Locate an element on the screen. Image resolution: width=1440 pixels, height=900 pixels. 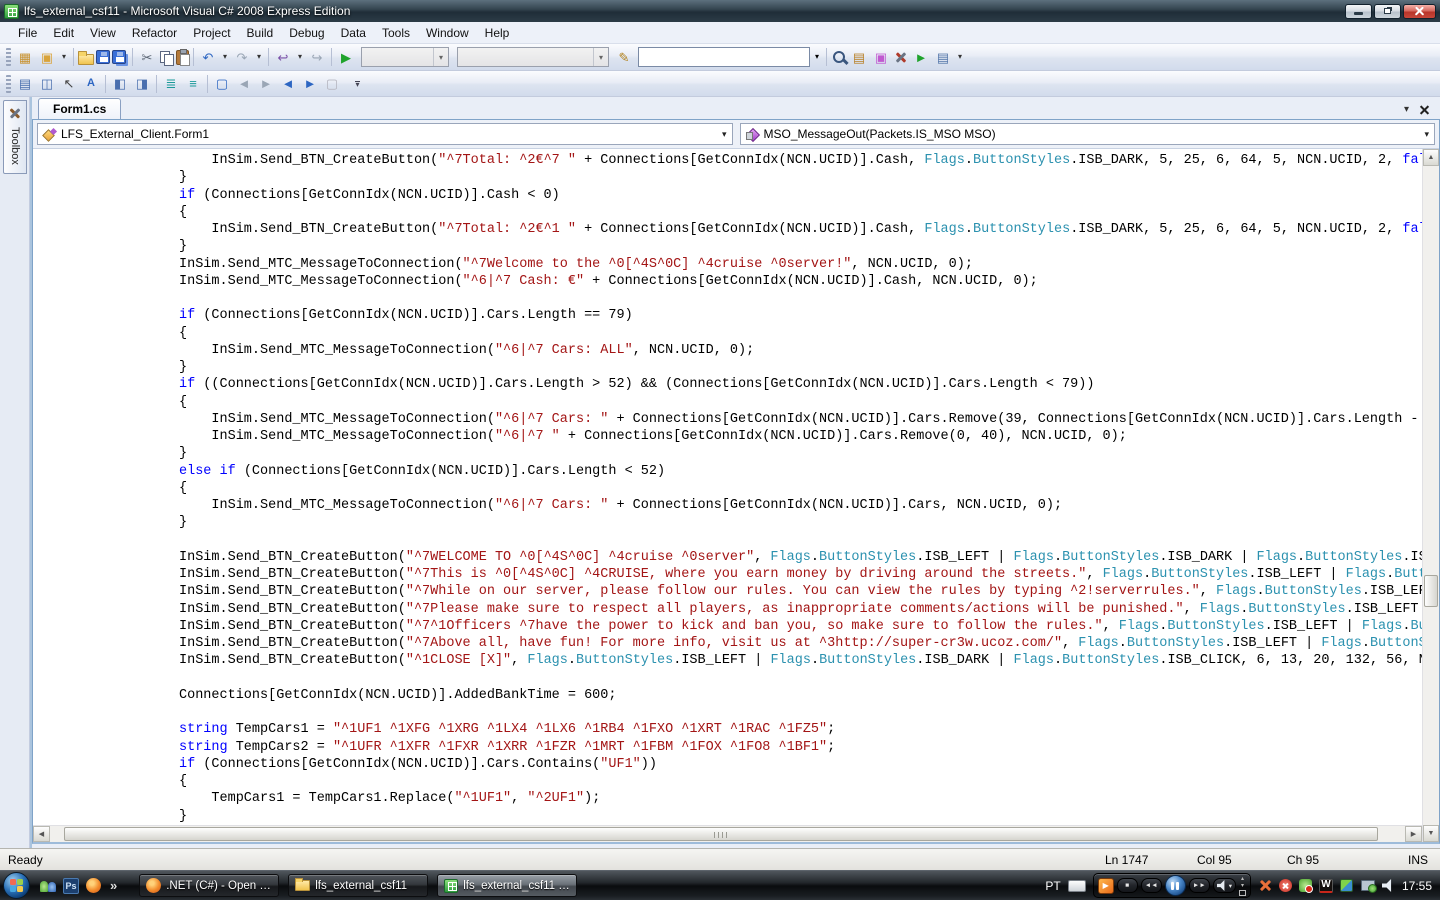
menu-item-help: Help is located at coordinates (497, 33).